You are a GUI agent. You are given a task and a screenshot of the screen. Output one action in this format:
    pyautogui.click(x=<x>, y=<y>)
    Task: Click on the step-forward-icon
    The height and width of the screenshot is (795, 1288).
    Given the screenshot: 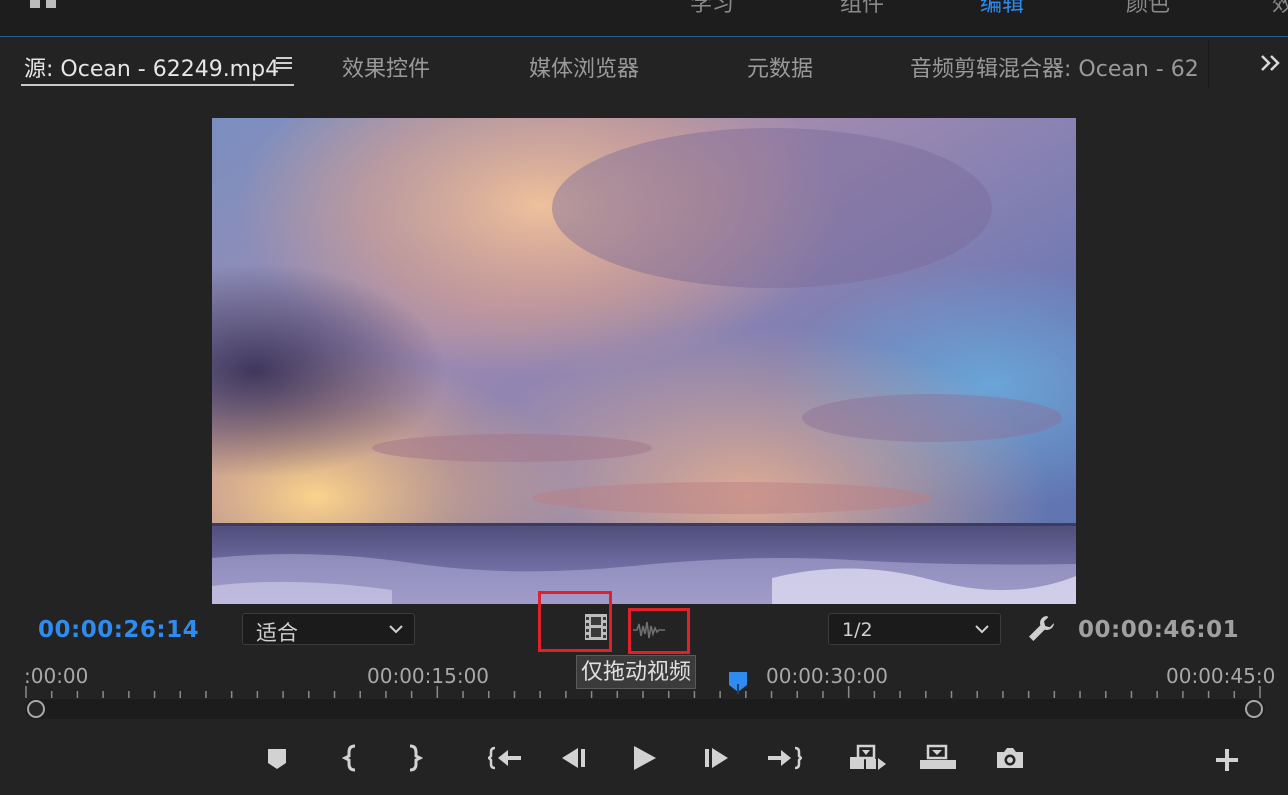 What is the action you would take?
    pyautogui.click(x=716, y=758)
    